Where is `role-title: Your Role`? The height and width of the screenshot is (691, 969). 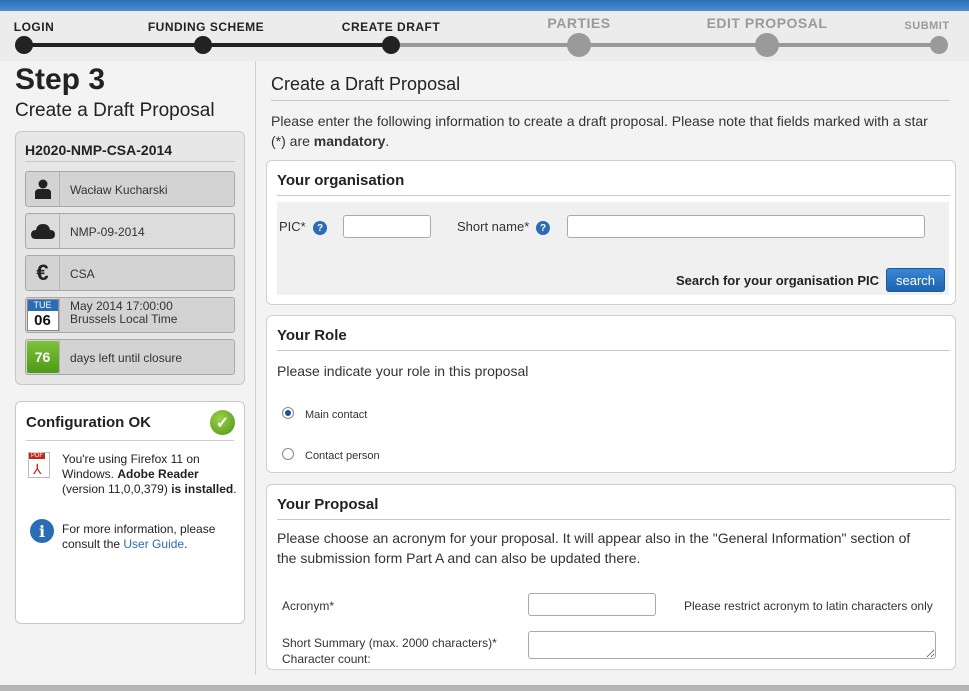
role-title: Your Role is located at coordinates (312, 335).